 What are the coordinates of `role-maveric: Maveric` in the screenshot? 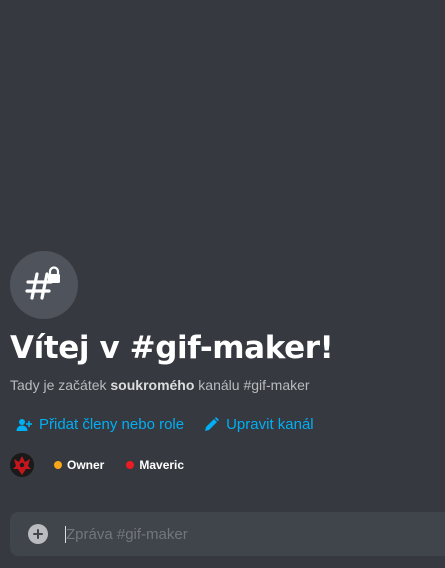 It's located at (155, 465).